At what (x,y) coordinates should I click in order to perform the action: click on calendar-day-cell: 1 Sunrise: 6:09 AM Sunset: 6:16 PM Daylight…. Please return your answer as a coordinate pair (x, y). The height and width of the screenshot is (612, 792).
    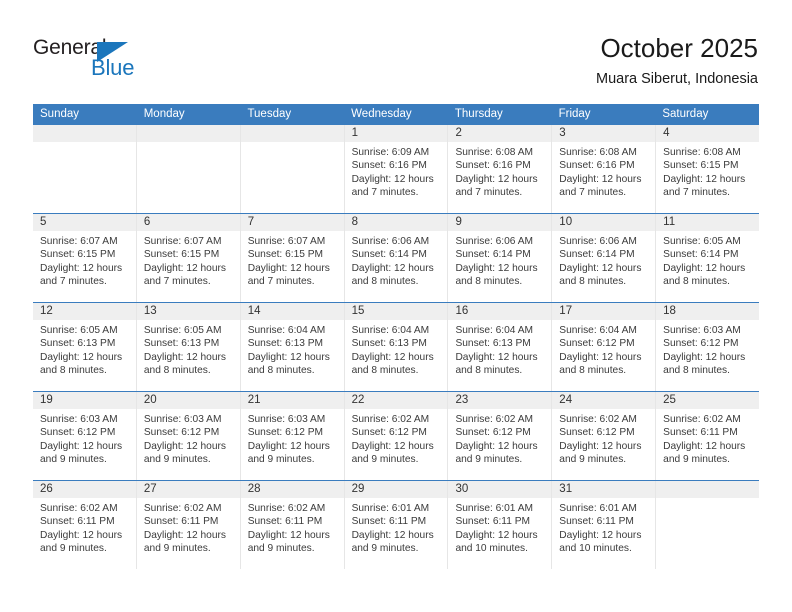
    Looking at the image, I should click on (396, 169).